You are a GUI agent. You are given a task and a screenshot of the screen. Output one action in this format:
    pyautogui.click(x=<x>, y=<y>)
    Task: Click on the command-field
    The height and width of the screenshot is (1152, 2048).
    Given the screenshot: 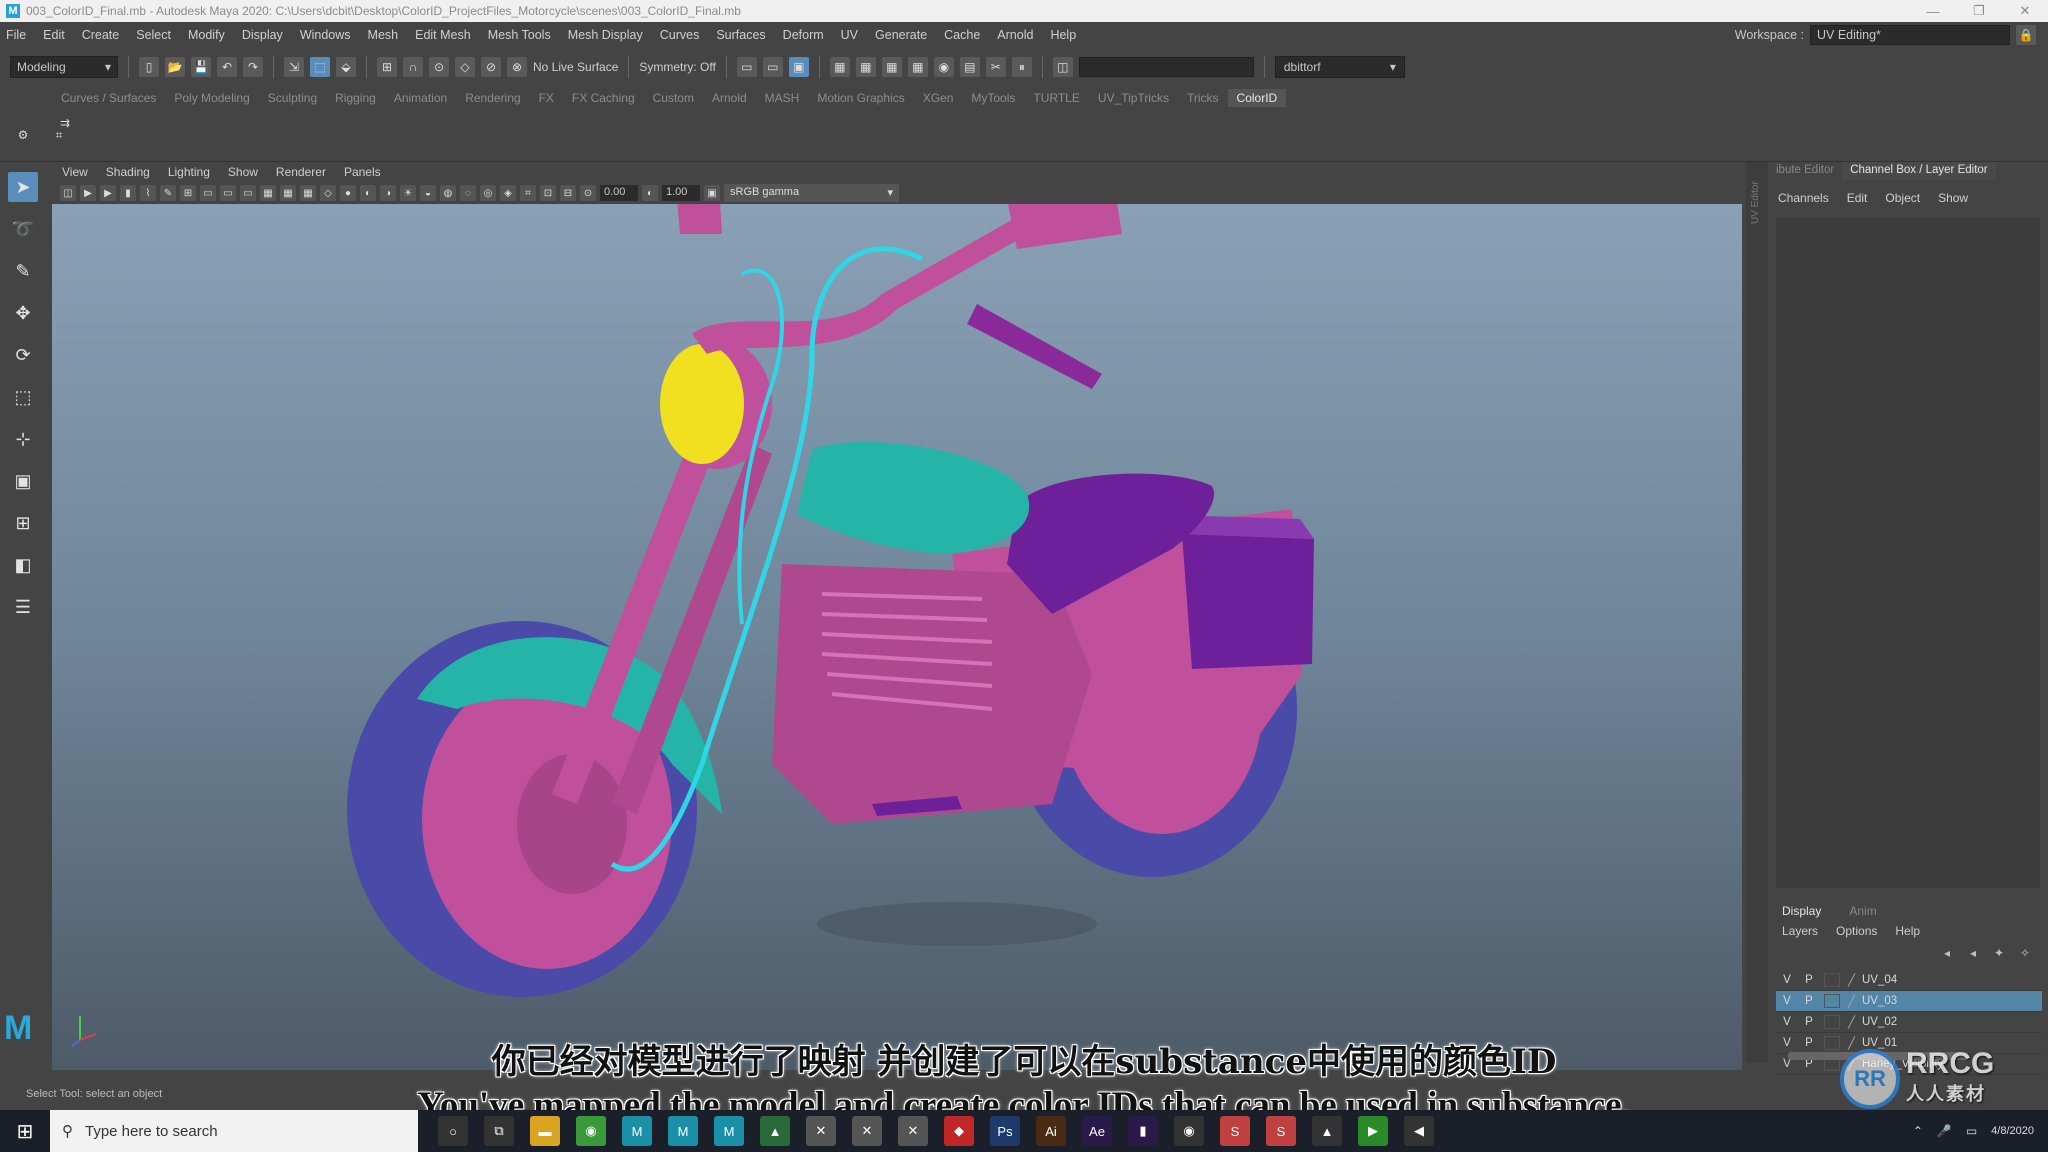 What is the action you would take?
    pyautogui.click(x=1166, y=67)
    